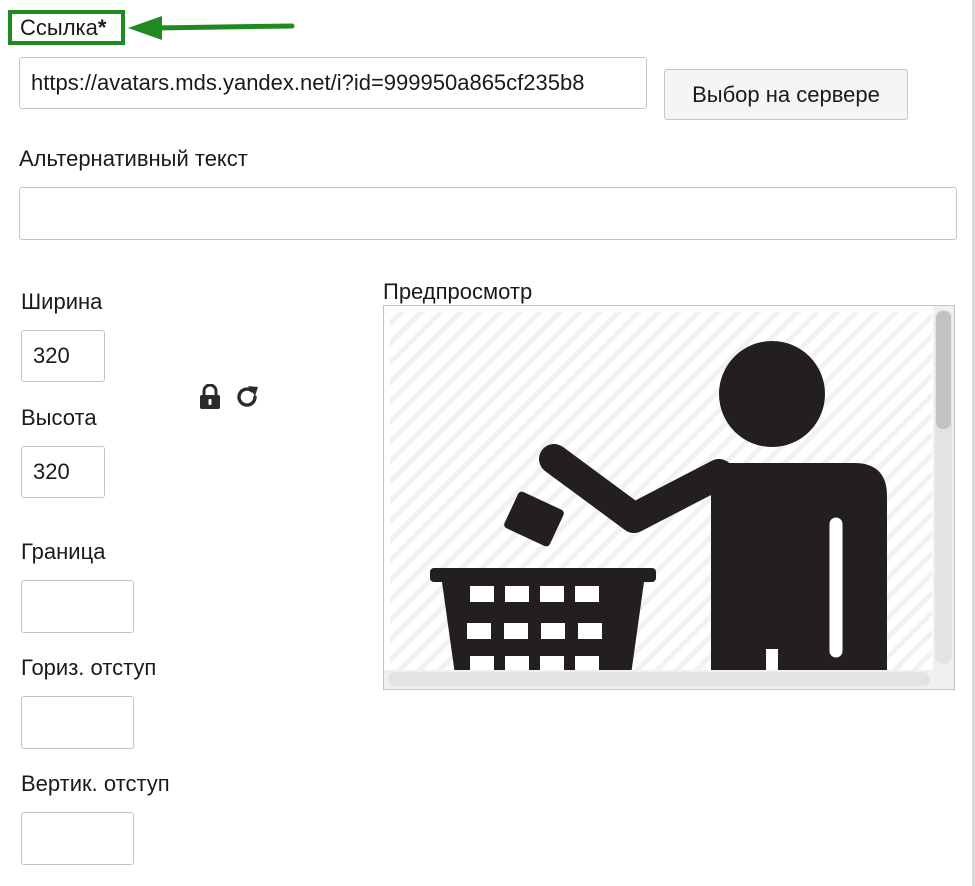 This screenshot has width=975, height=886. Describe the element at coordinates (62, 301) in the screenshot. I see `width-label: Ширина` at that location.